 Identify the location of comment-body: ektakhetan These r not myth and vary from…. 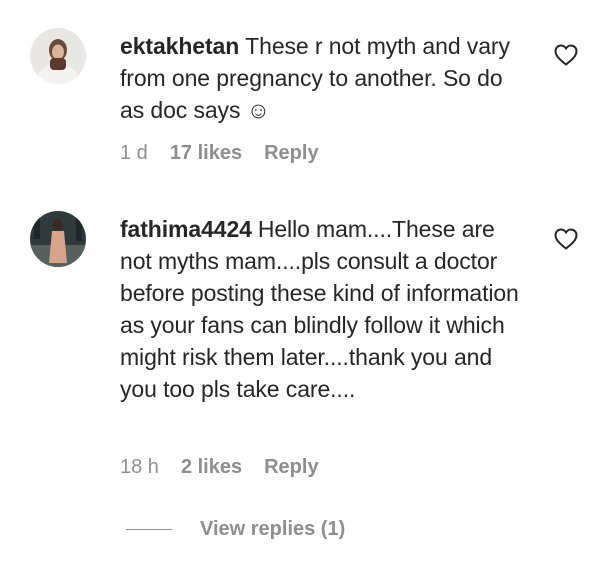
(320, 78).